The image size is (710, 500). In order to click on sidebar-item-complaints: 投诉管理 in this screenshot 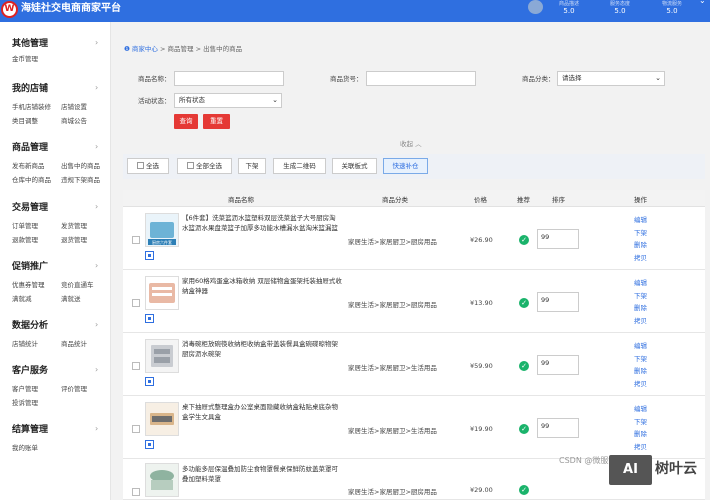, I will do `click(25, 403)`.